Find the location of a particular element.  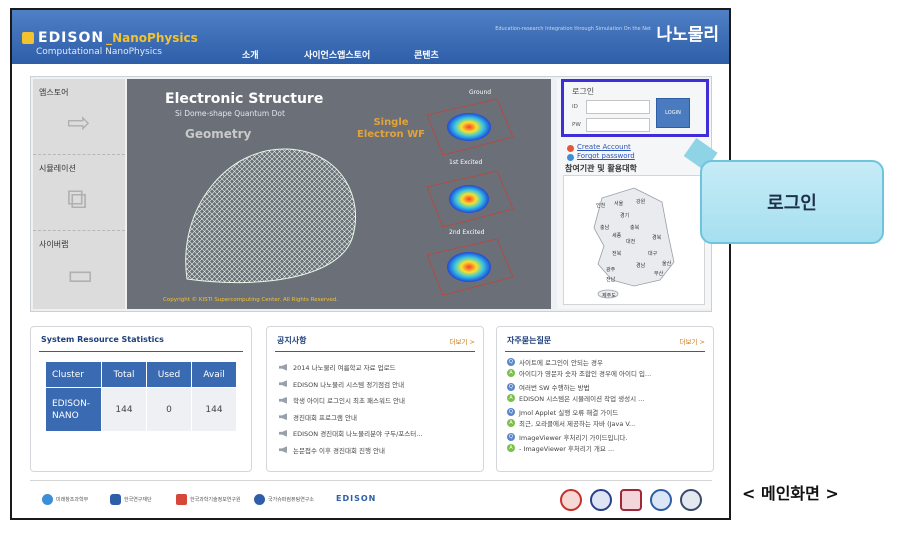

password-input is located at coordinates (618, 125).